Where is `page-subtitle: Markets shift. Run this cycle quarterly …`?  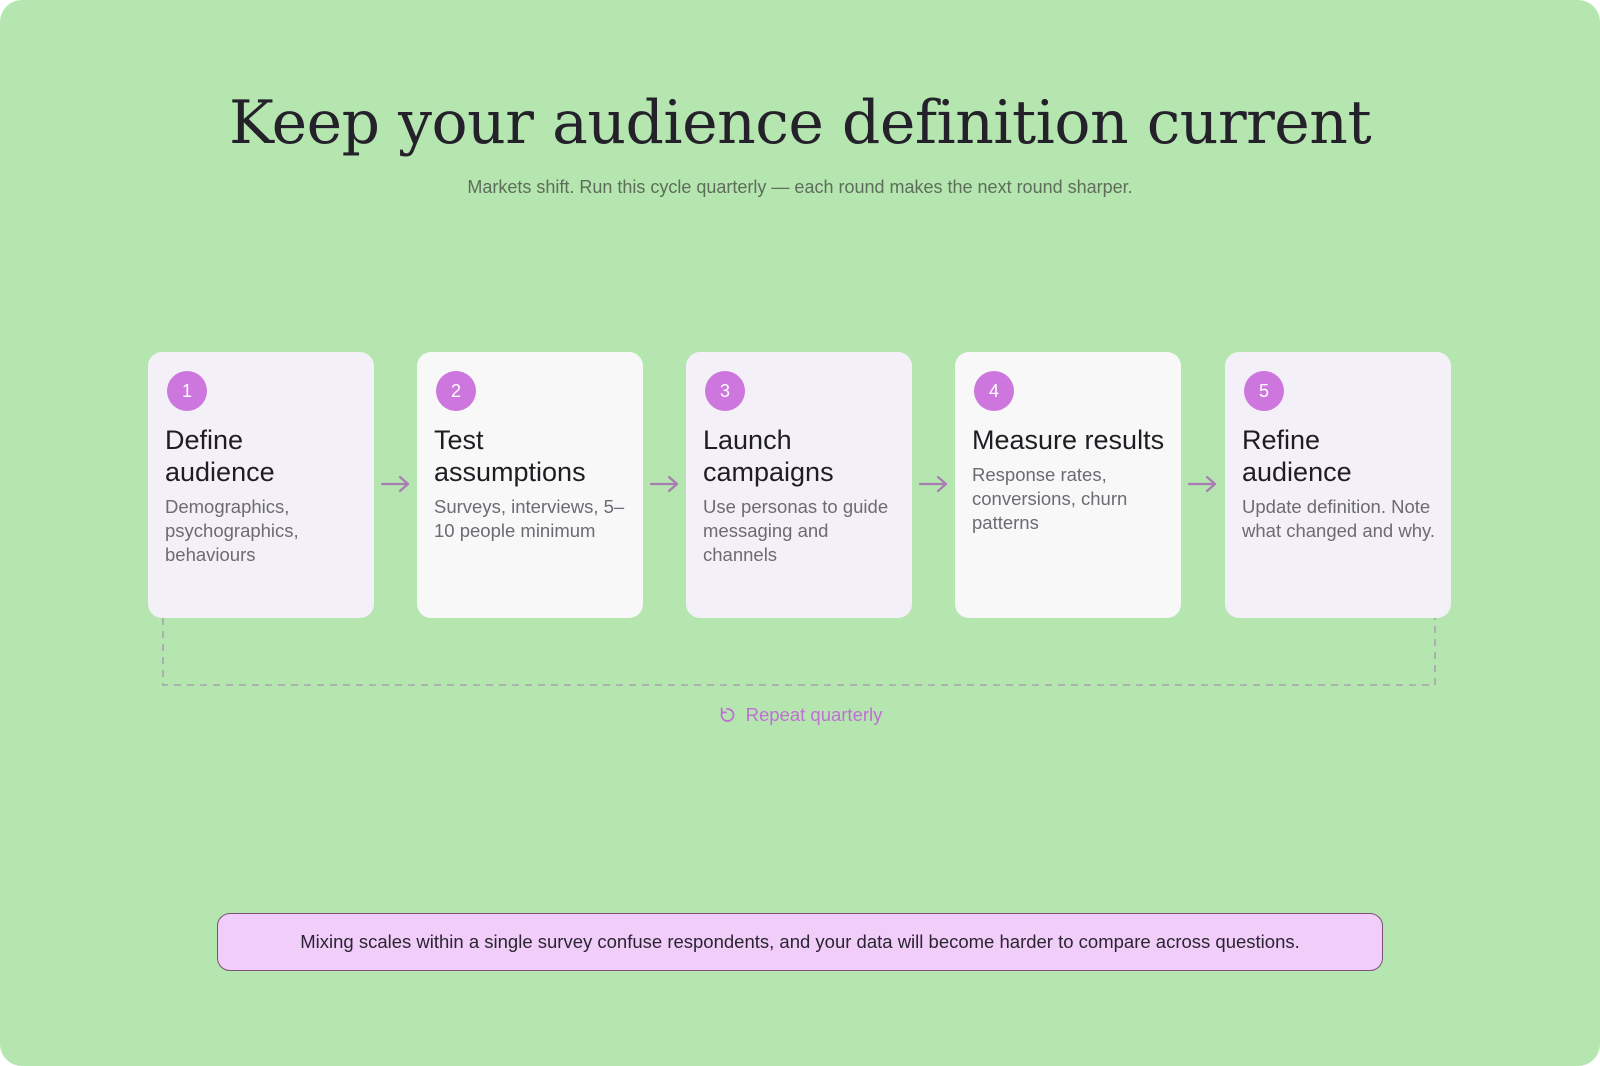 page-subtitle: Markets shift. Run this cycle quarterly … is located at coordinates (800, 187).